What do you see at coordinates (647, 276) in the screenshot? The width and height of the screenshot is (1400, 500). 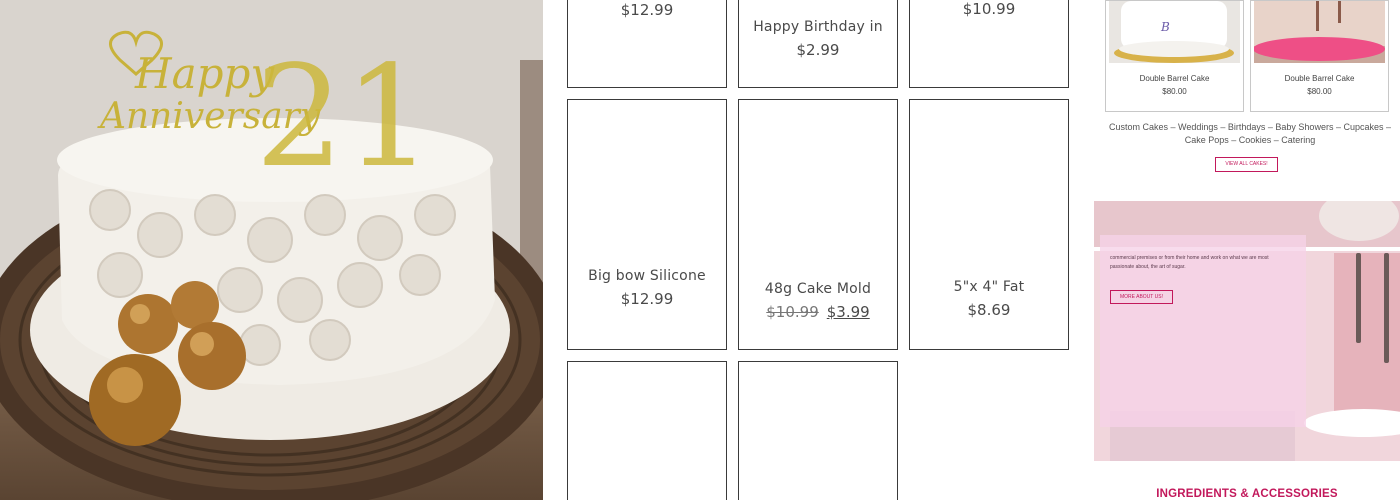 I see `product-name: Big bow Silicone` at bounding box center [647, 276].